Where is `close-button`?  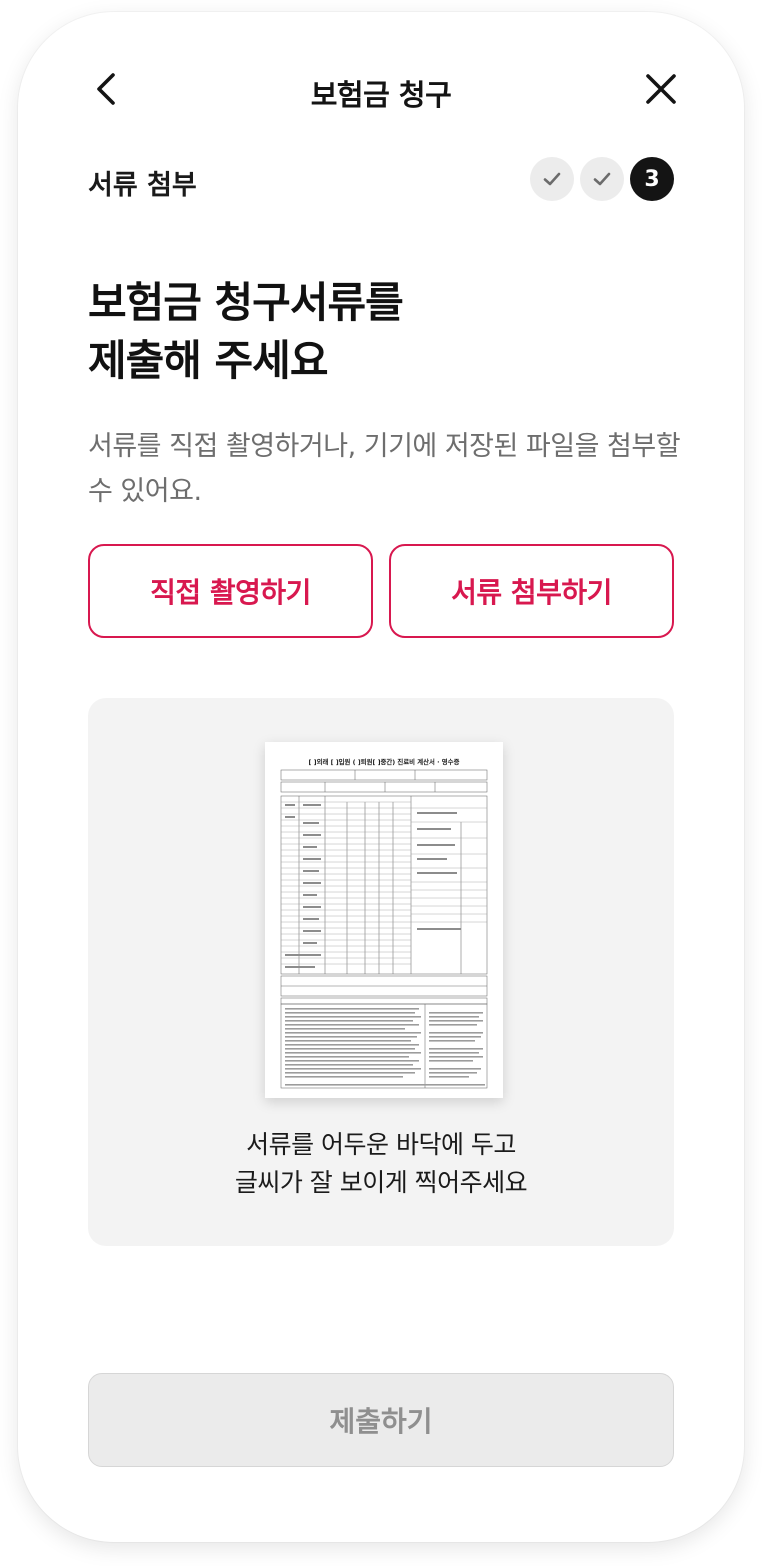 close-button is located at coordinates (661, 89).